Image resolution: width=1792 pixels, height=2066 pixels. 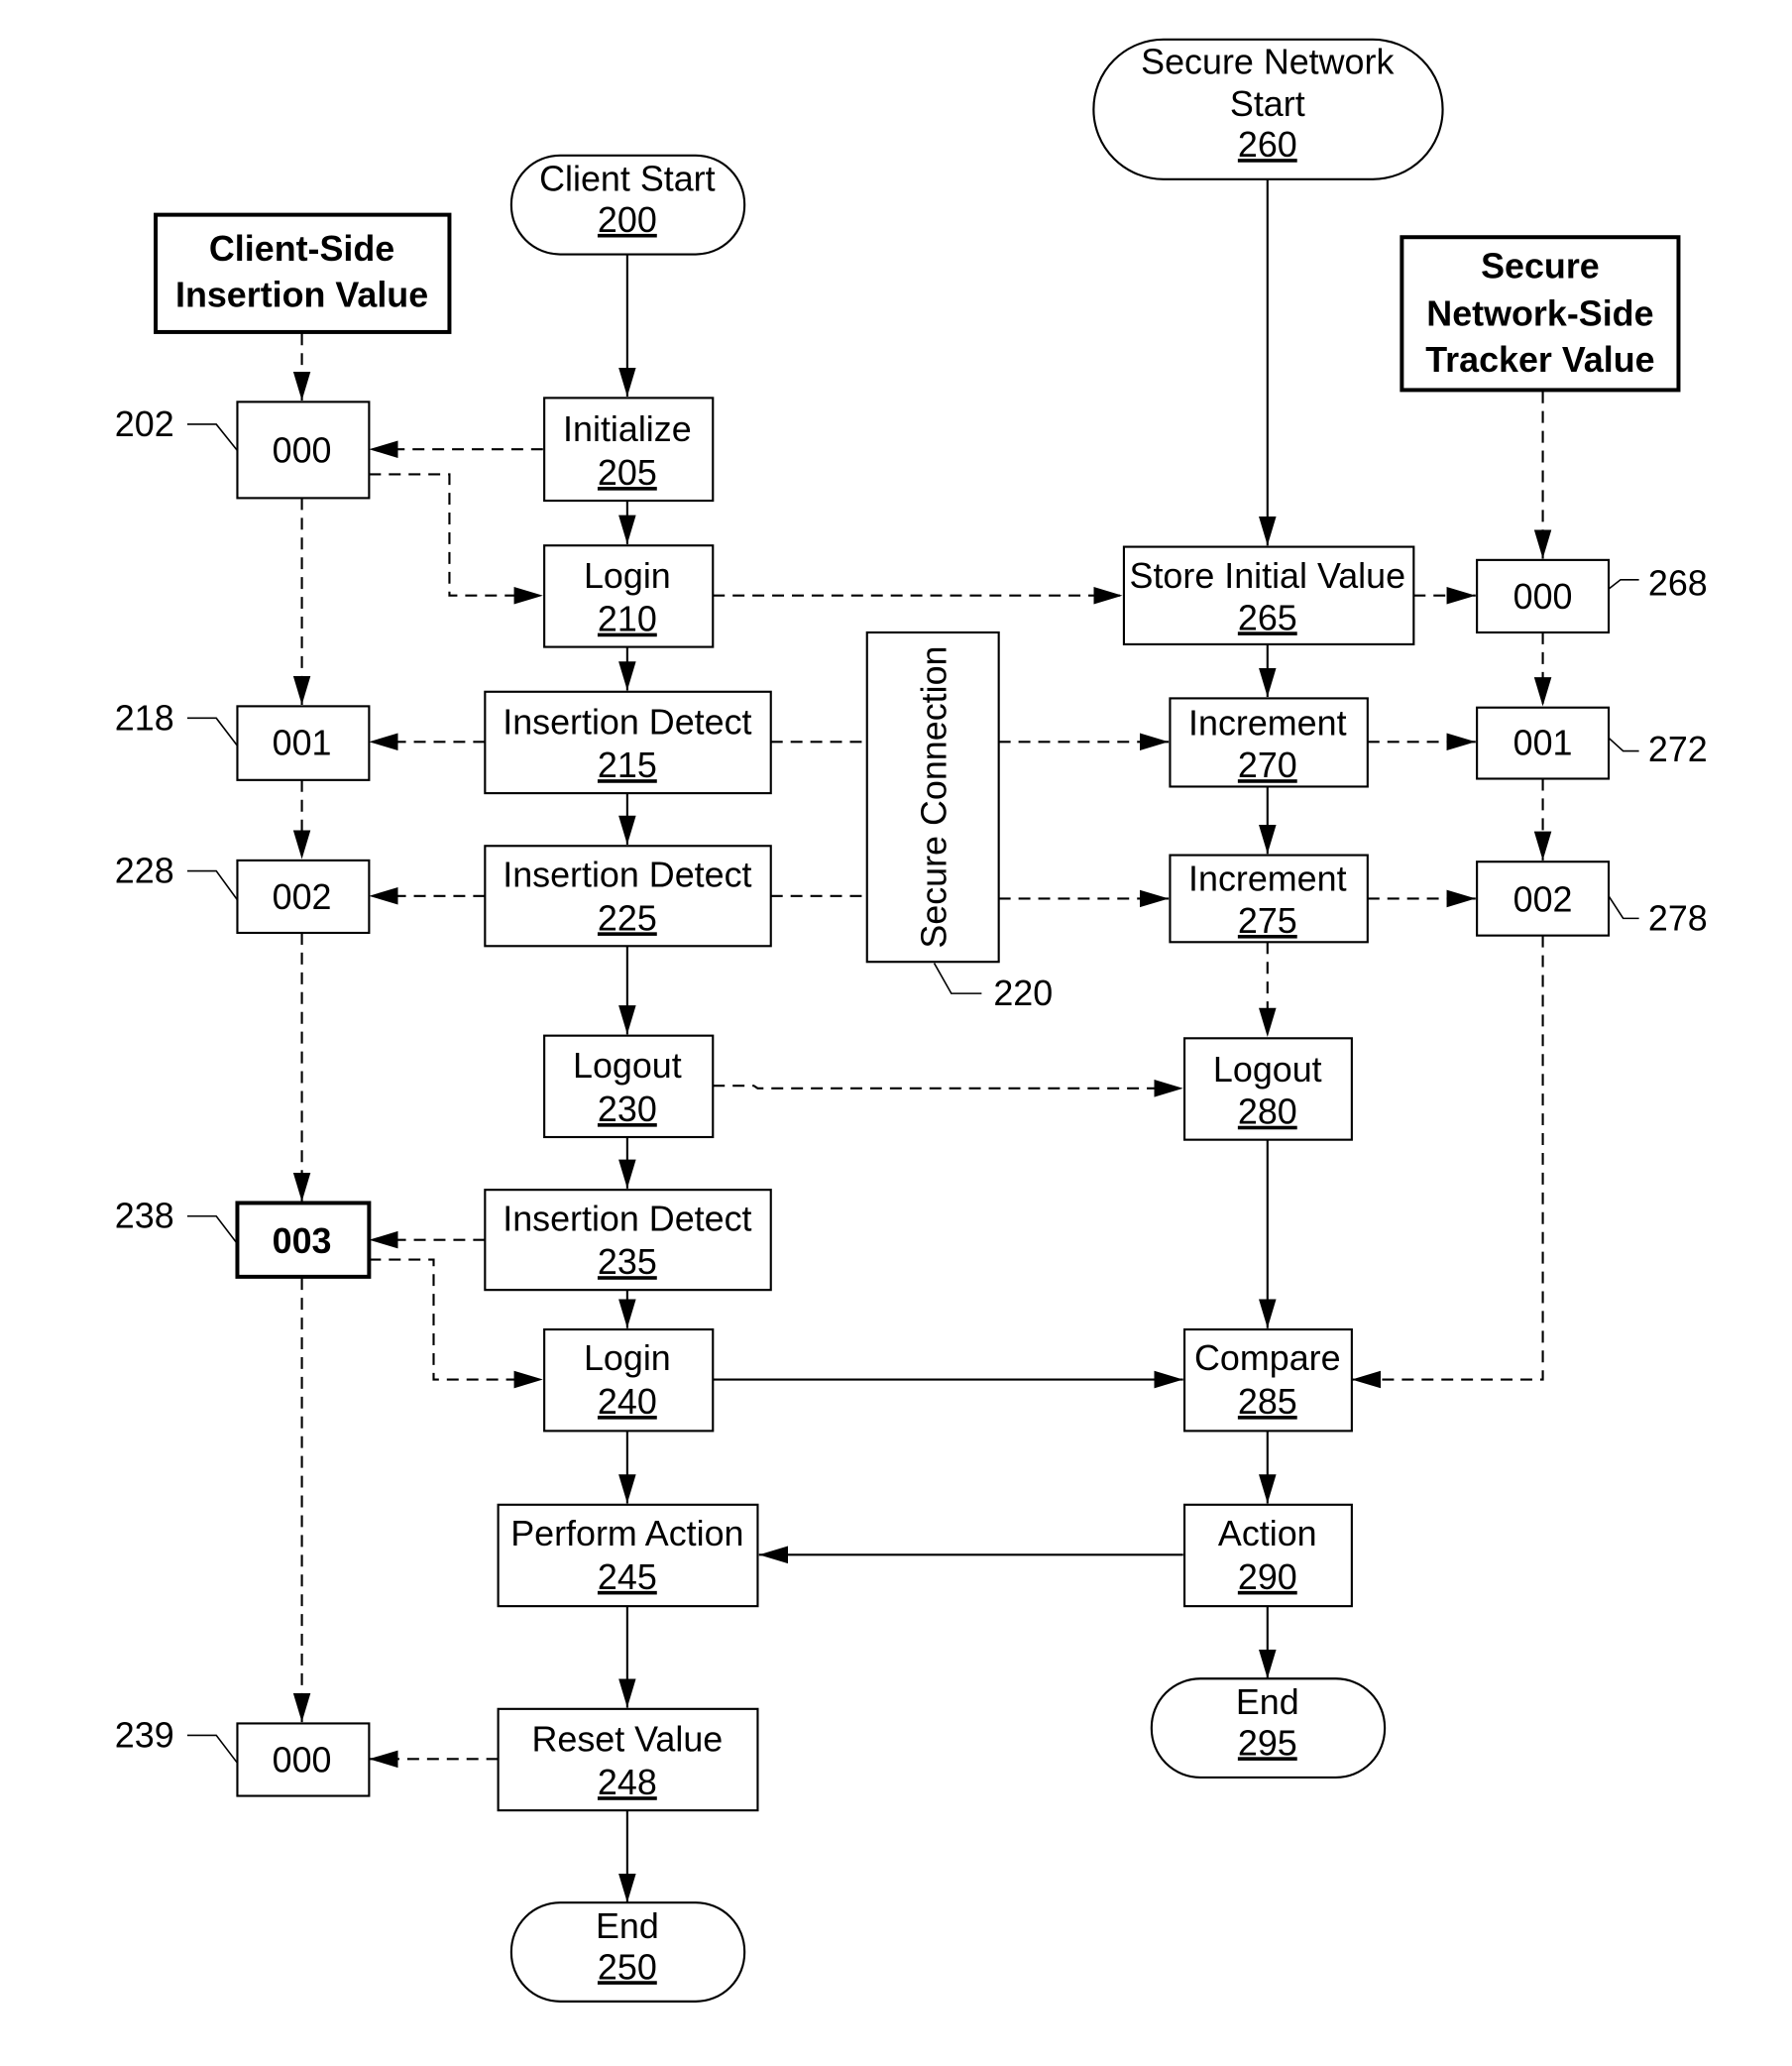 I want to click on node-login-240: Login 240, so click(x=629, y=1380).